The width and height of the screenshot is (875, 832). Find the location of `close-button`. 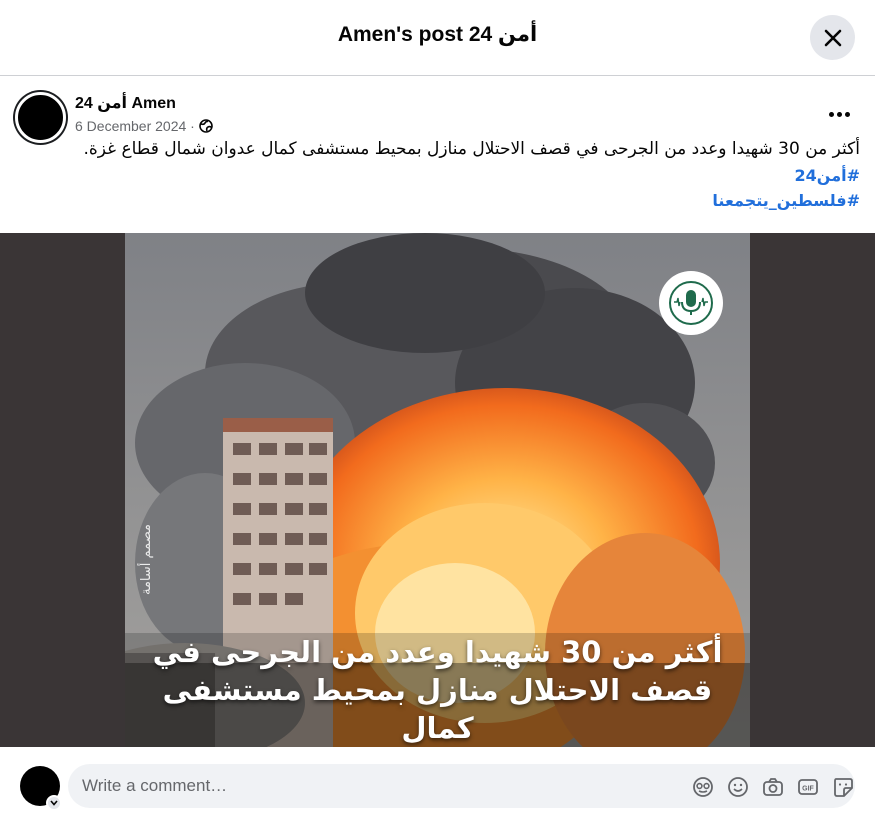

close-button is located at coordinates (832, 37).